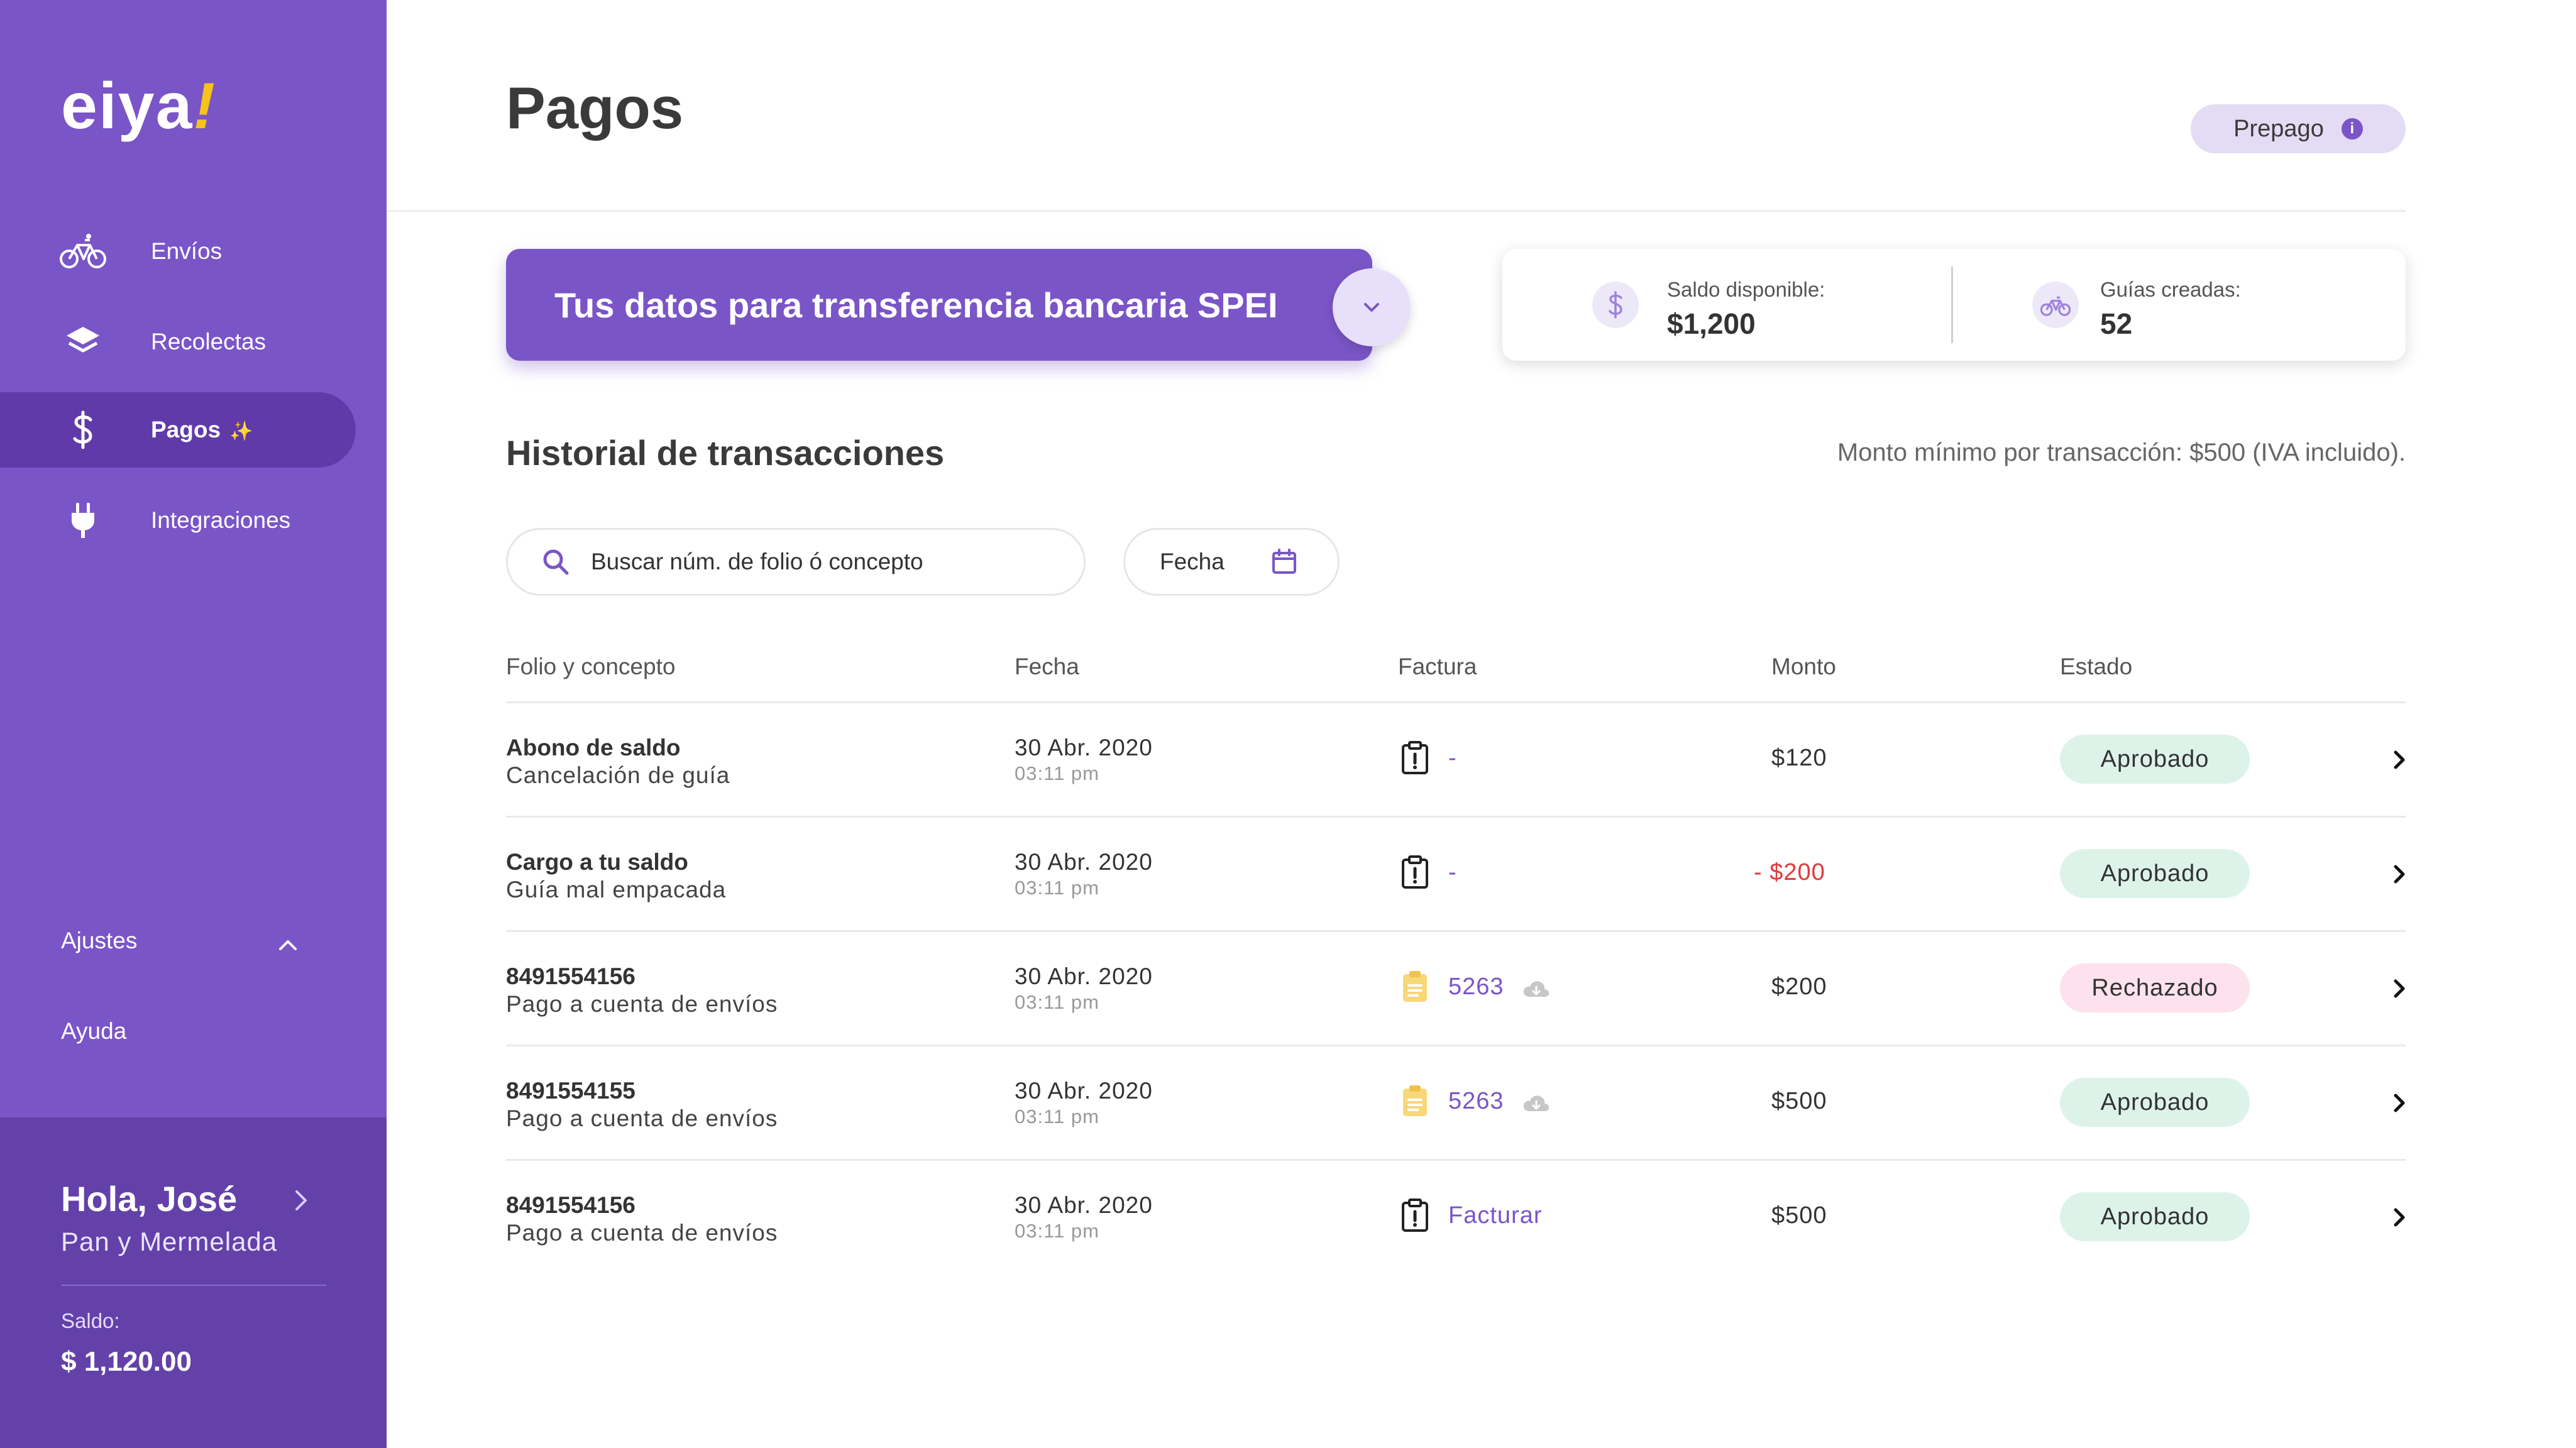 The width and height of the screenshot is (2576, 1448). What do you see at coordinates (202, 429) in the screenshot?
I see `sidebar-item-label: Pagos ✨` at bounding box center [202, 429].